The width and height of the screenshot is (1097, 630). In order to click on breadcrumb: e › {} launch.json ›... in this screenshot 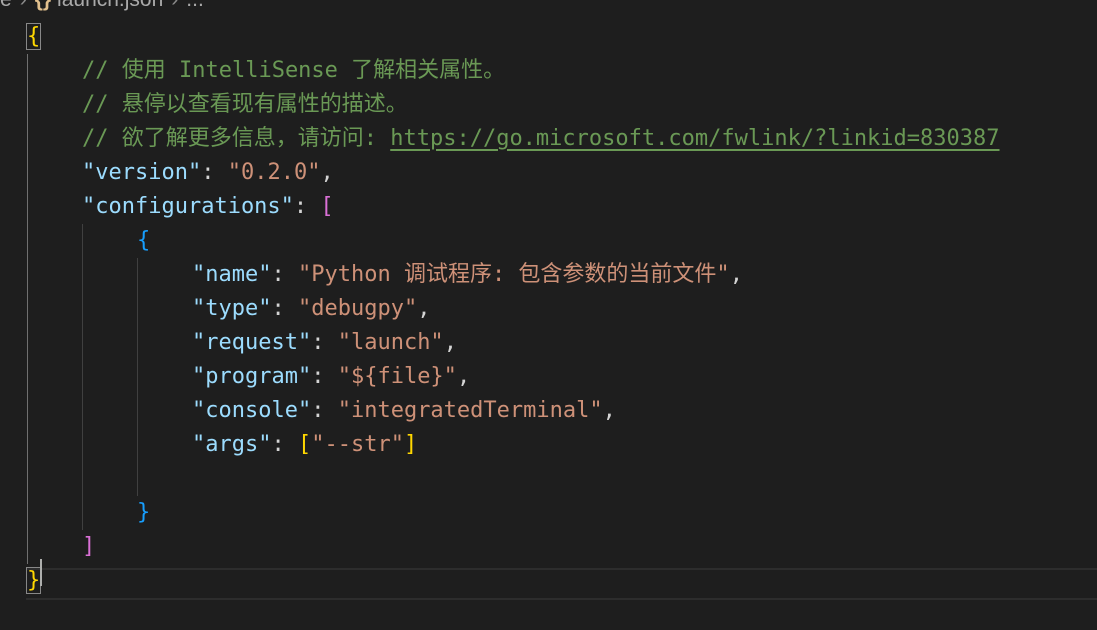, I will do `click(102, 6)`.